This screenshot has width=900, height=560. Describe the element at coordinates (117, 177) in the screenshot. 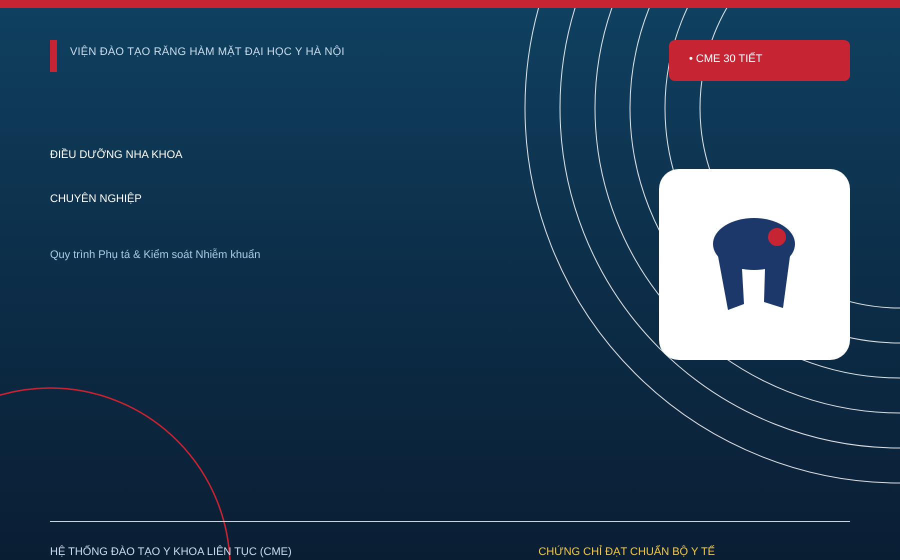

I see `course-title: ĐIỀU DƯỠNG NHA KHOA CHUYÊN NGHIỆP` at that location.